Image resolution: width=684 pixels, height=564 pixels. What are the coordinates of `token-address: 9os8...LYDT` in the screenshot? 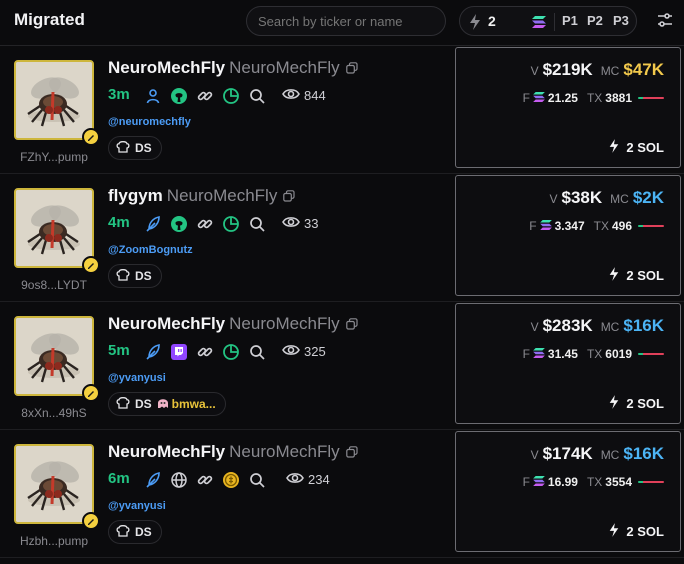 It's located at (54, 285).